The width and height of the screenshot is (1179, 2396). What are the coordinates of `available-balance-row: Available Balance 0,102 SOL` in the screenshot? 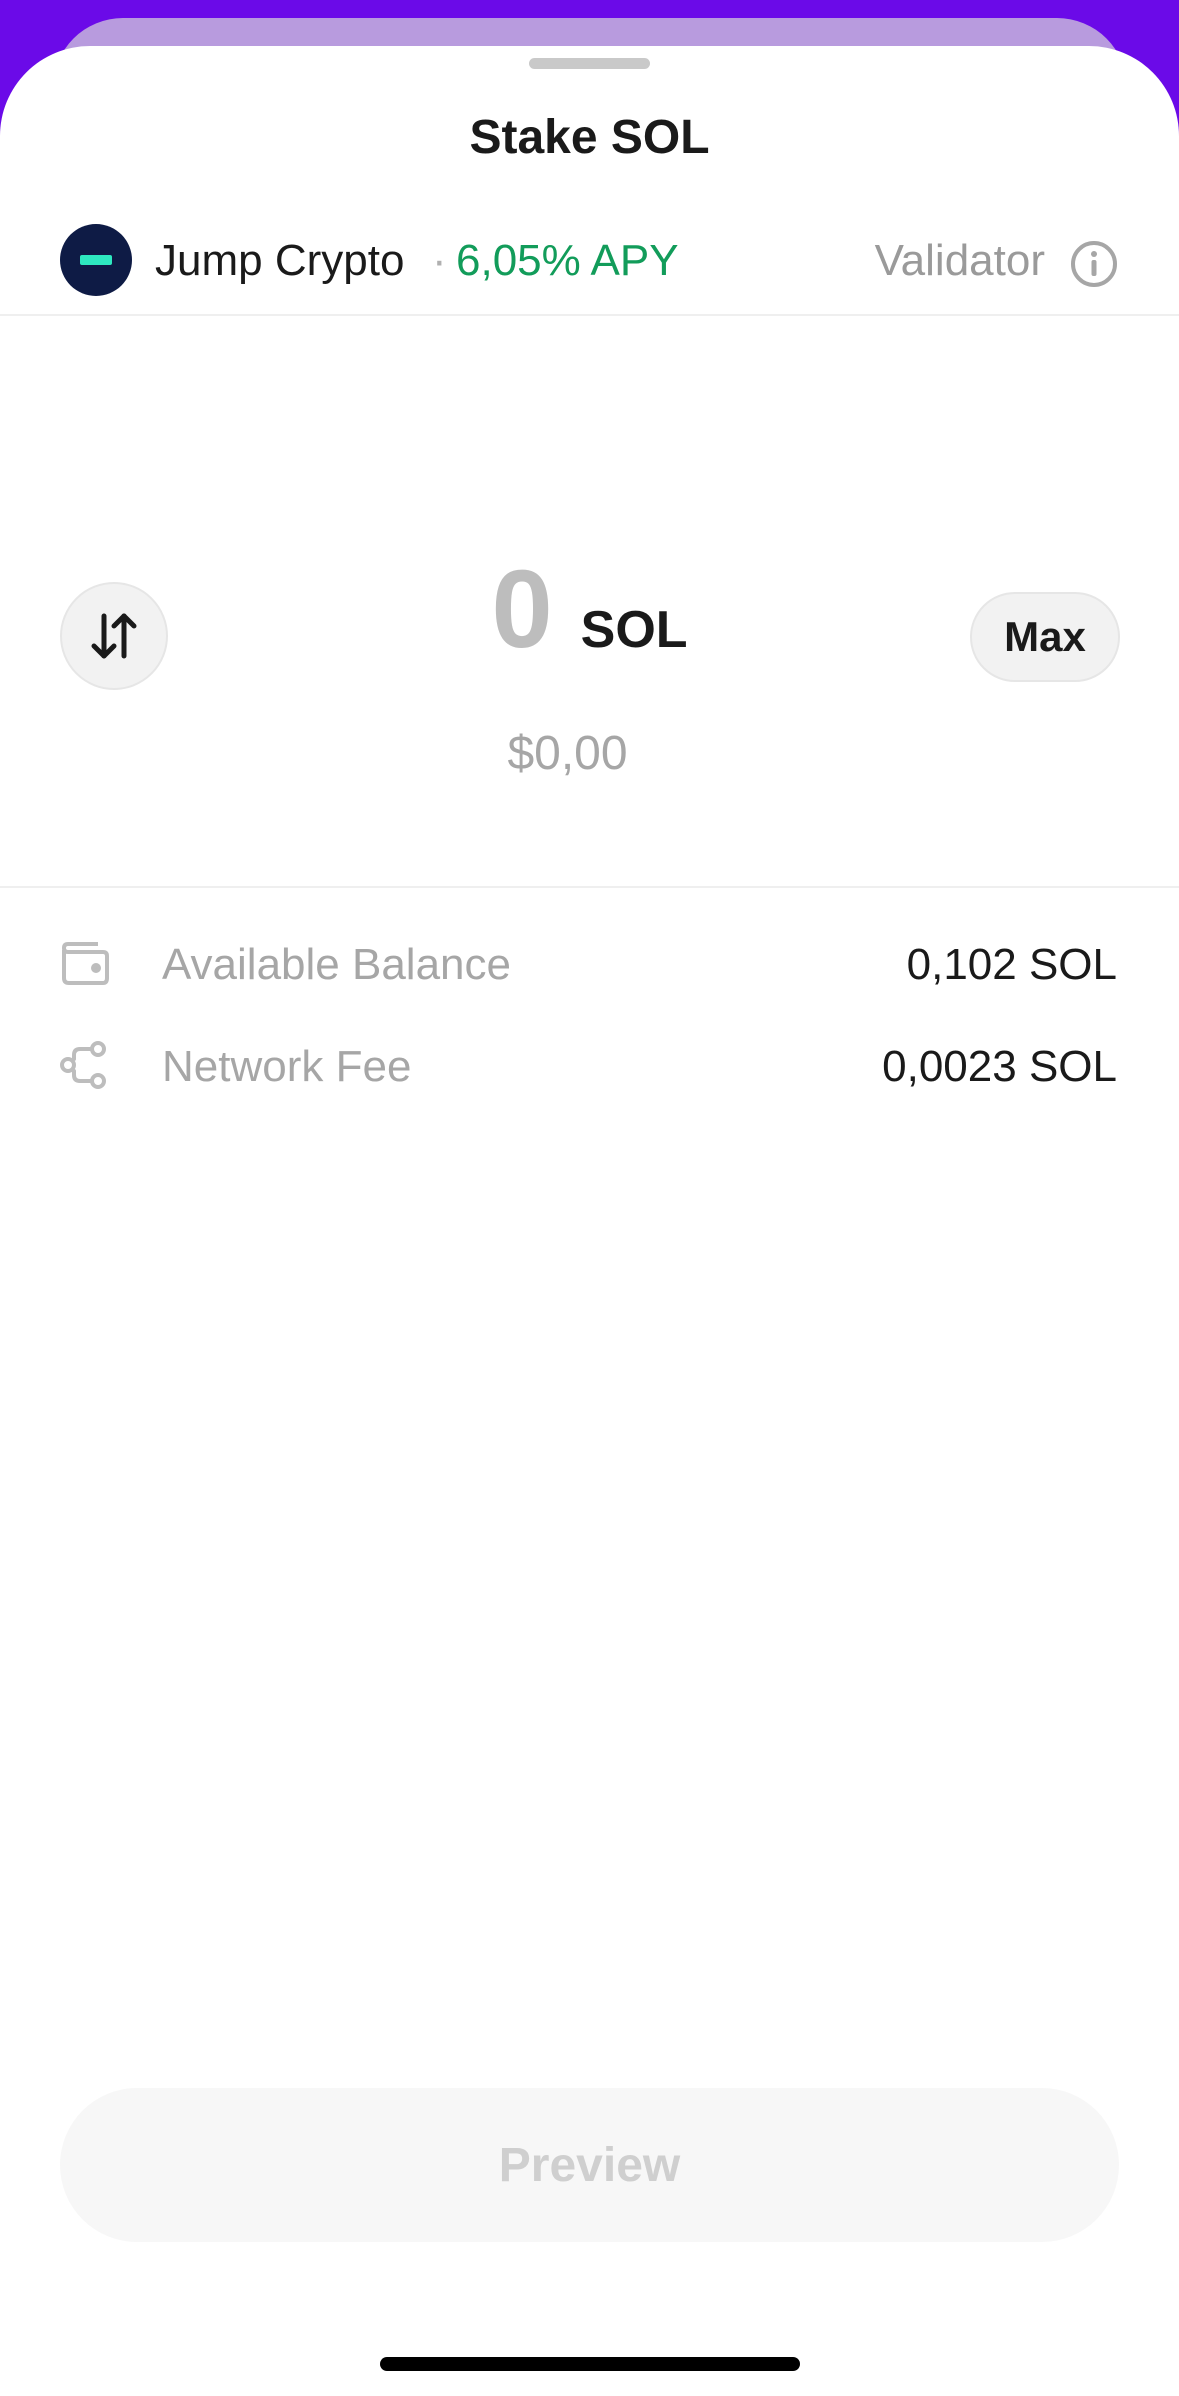 It's located at (589, 963).